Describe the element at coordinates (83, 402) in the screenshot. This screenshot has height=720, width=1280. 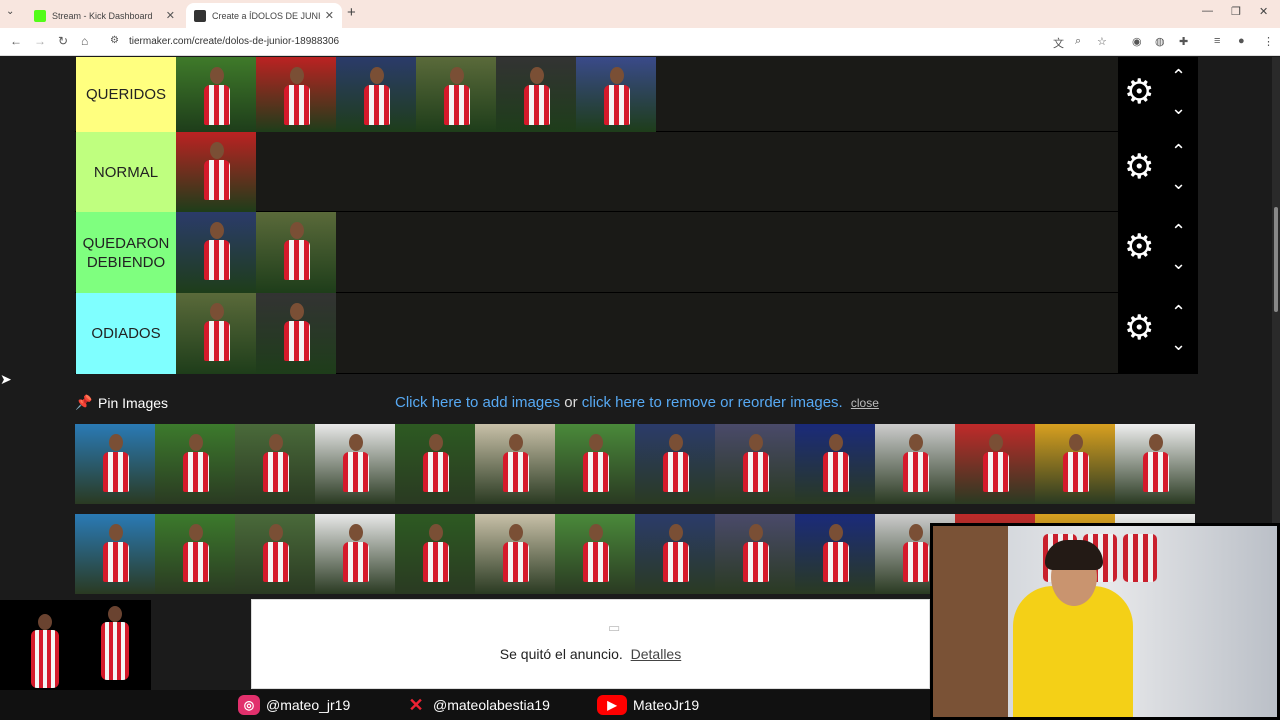
I see `pin-icon: 📌` at that location.